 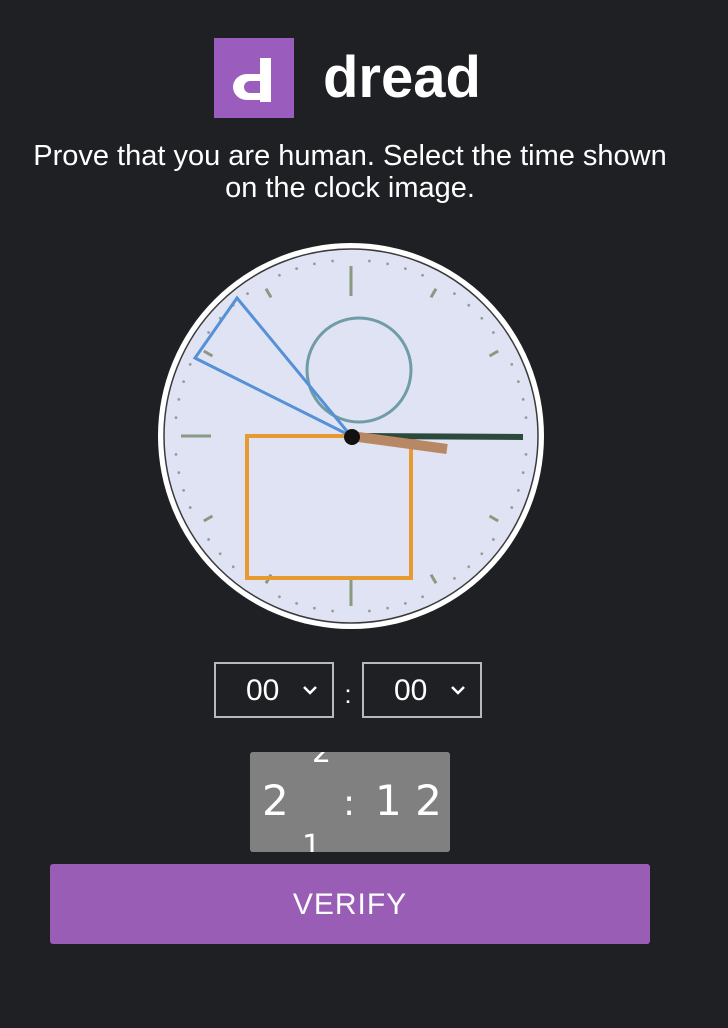 I want to click on captcha-main-right: 1 2, so click(x=408, y=800).